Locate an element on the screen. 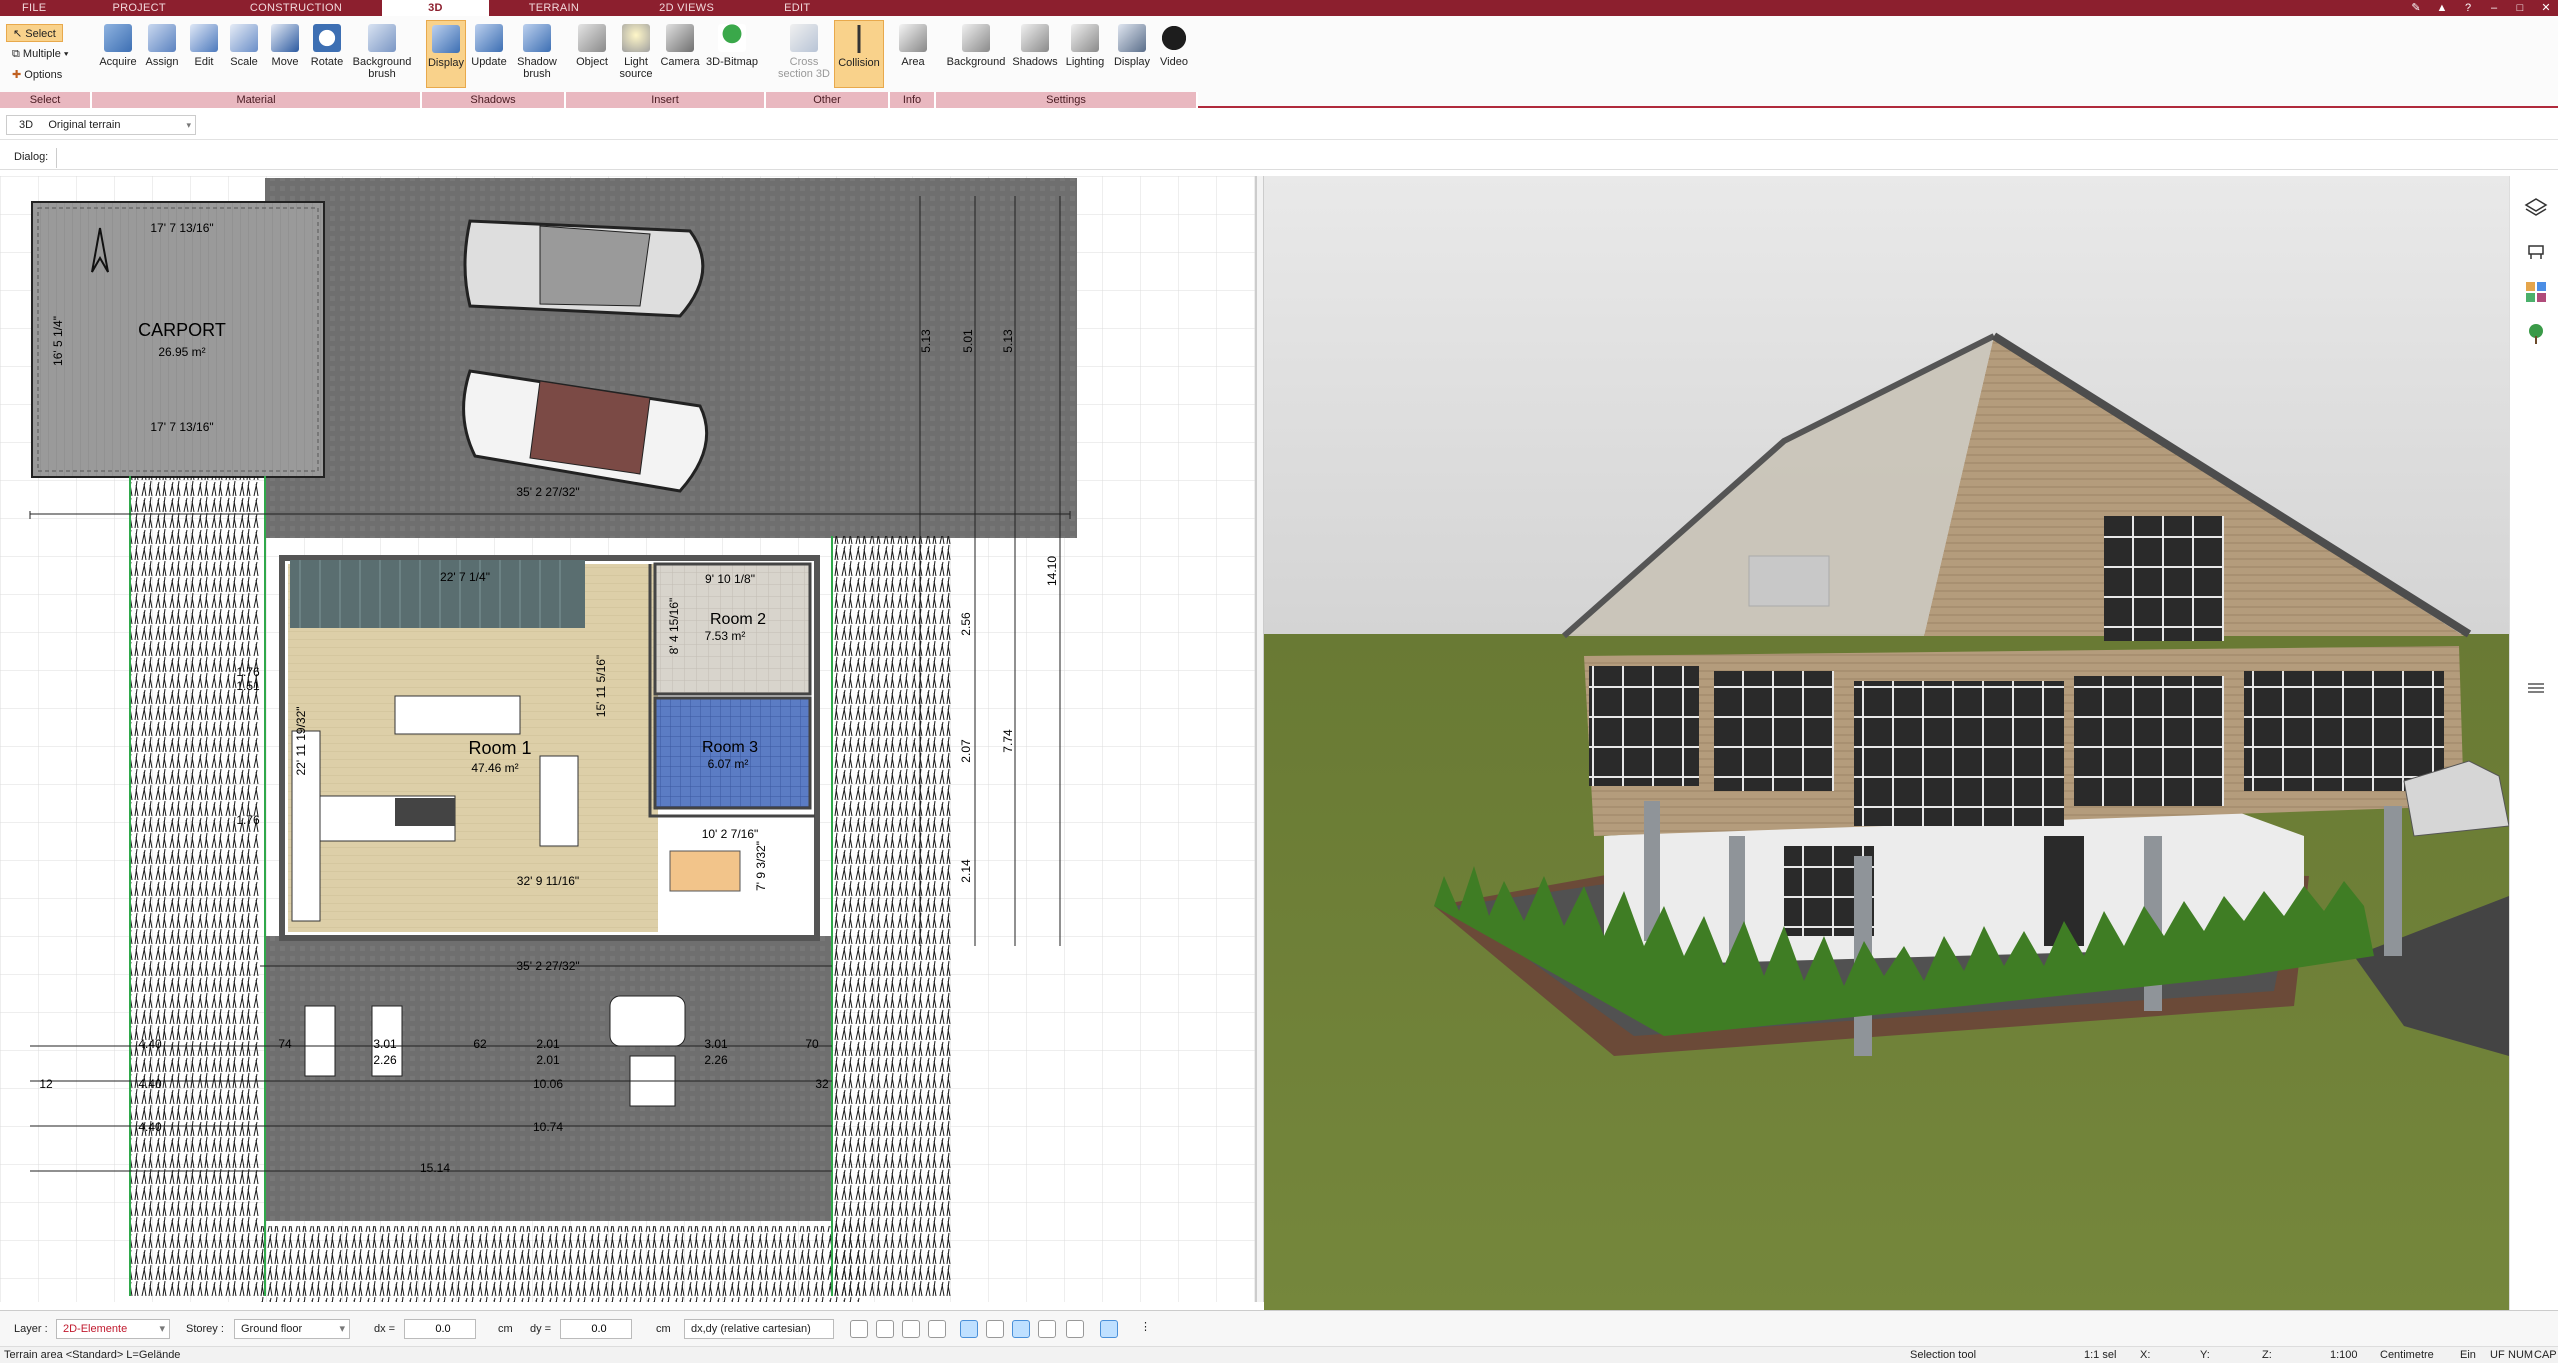 The image size is (2558, 1363). display-settings-button: Display is located at coordinates (1132, 54).